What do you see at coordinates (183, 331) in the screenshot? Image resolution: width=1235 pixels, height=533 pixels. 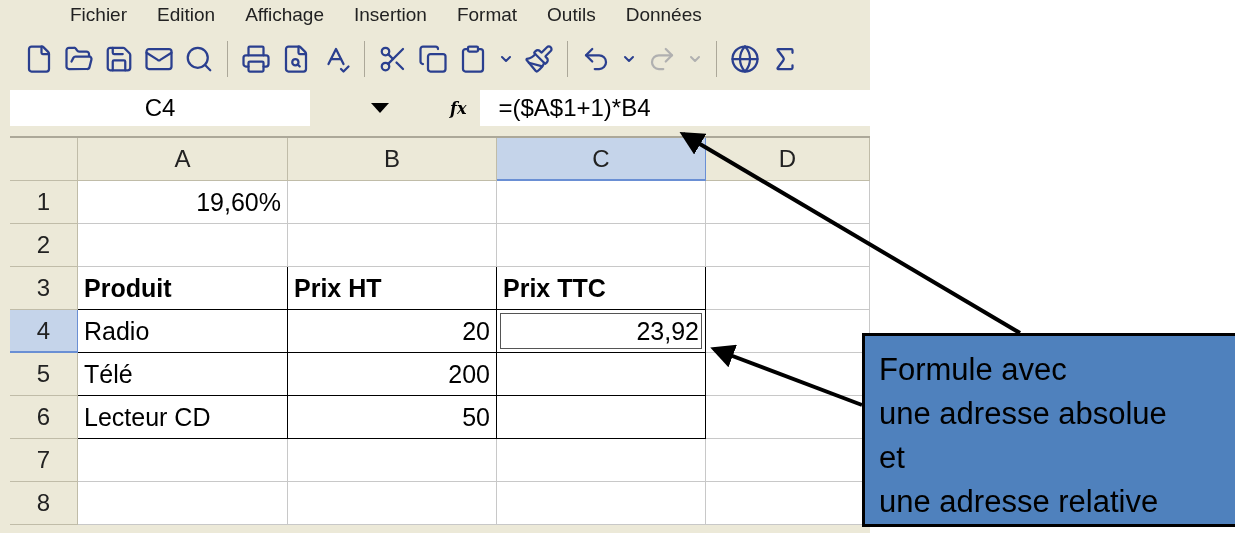 I see `table-cell: Radio` at bounding box center [183, 331].